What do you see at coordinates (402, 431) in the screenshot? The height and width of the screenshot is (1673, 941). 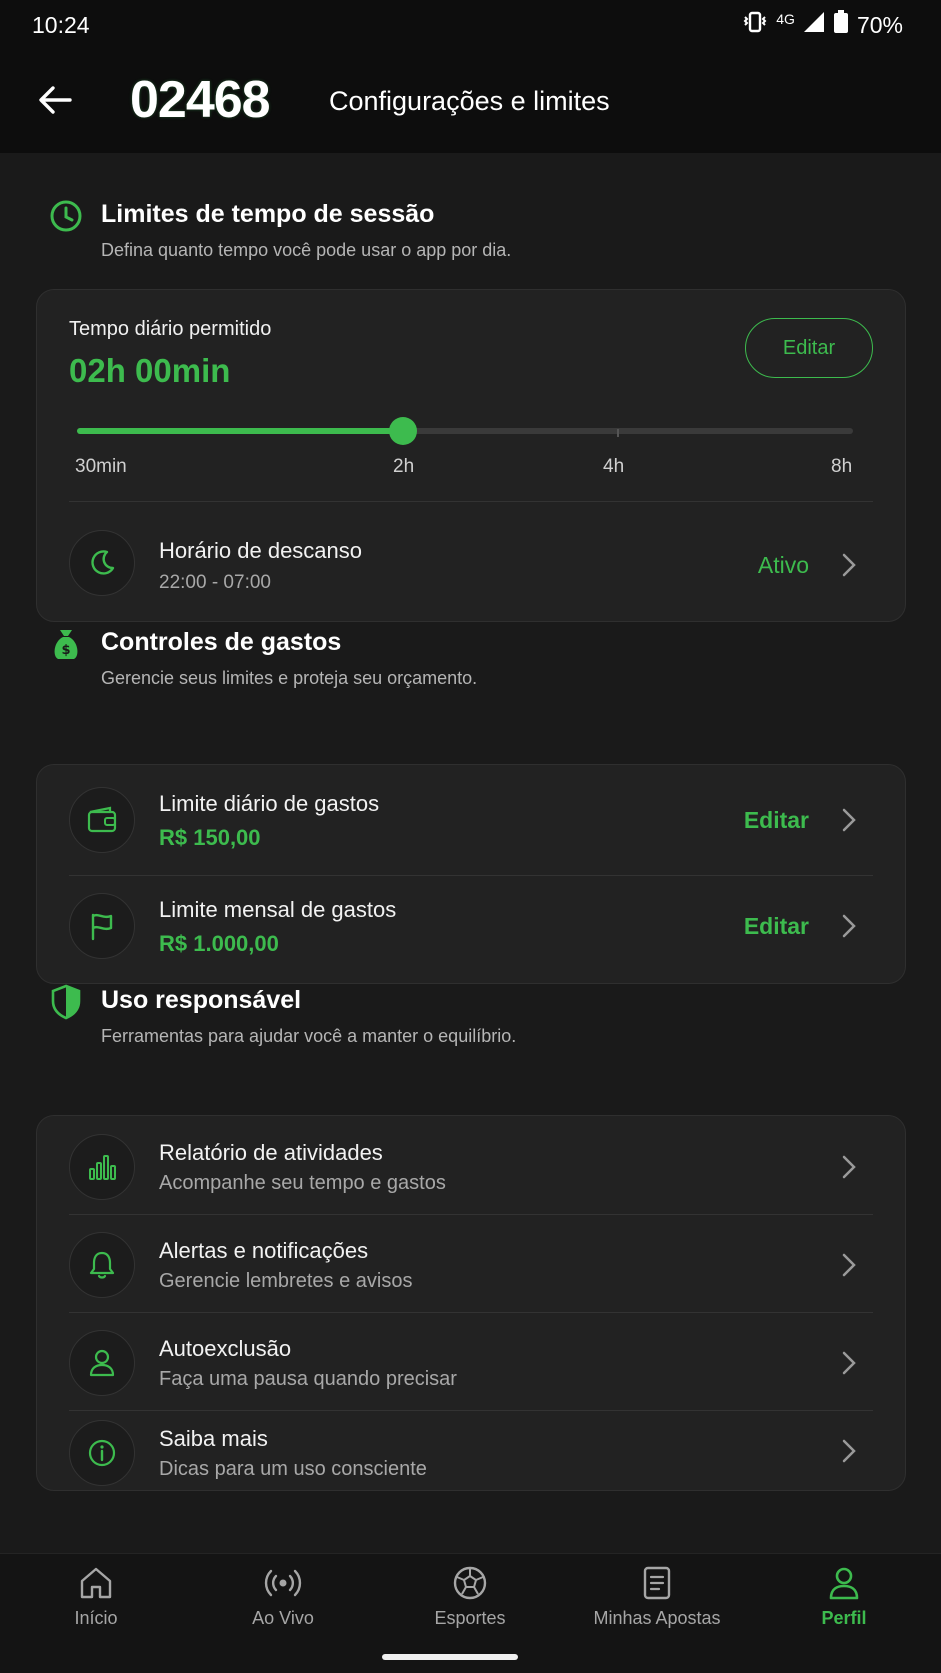 I see `slider-thumb` at bounding box center [402, 431].